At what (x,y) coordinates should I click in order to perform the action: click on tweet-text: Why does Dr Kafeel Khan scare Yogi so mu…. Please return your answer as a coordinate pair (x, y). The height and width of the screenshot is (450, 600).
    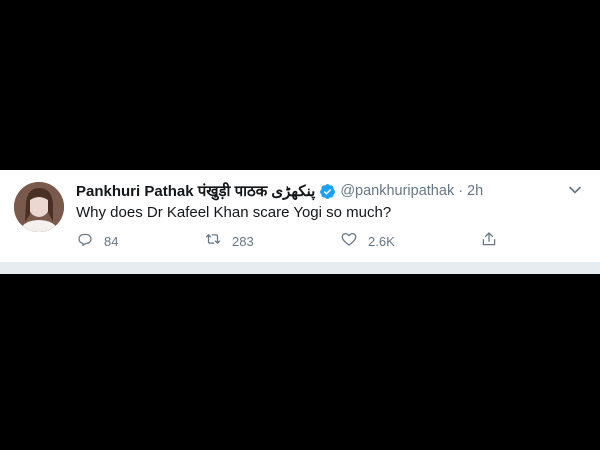
    Looking at the image, I should click on (234, 212).